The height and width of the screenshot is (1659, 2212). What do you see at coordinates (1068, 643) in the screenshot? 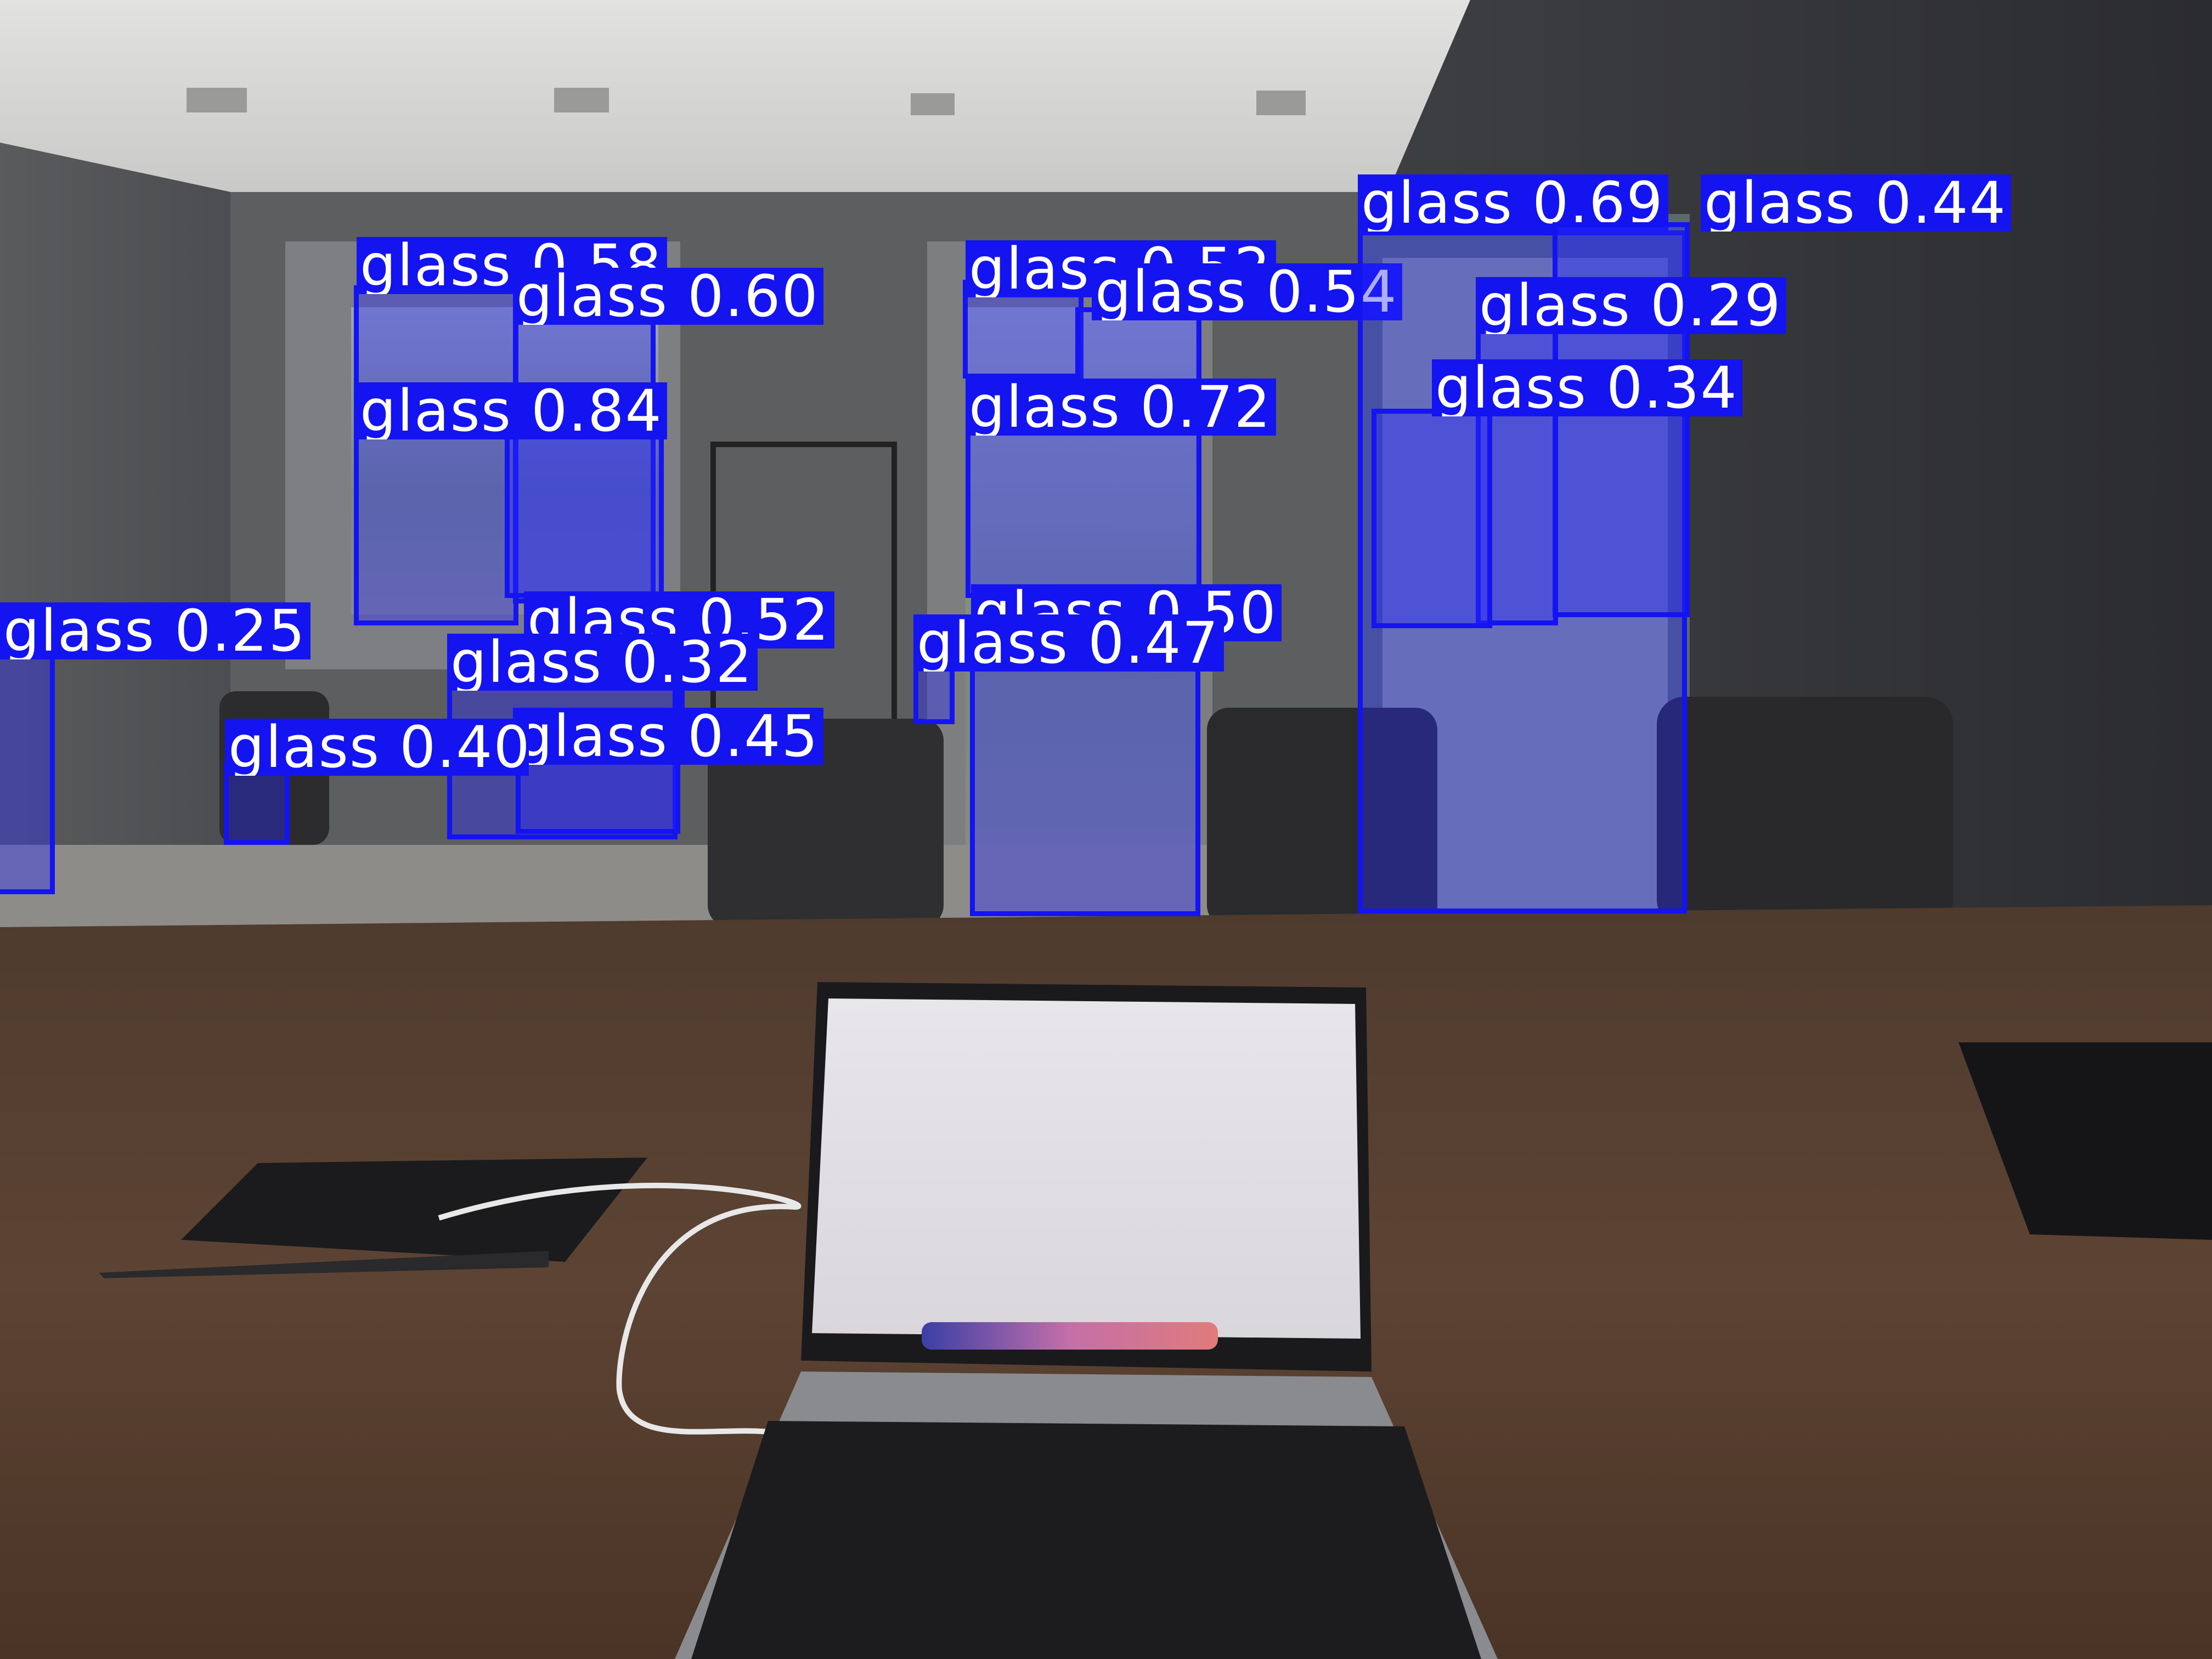
I see `detection-label: glass 0.47` at bounding box center [1068, 643].